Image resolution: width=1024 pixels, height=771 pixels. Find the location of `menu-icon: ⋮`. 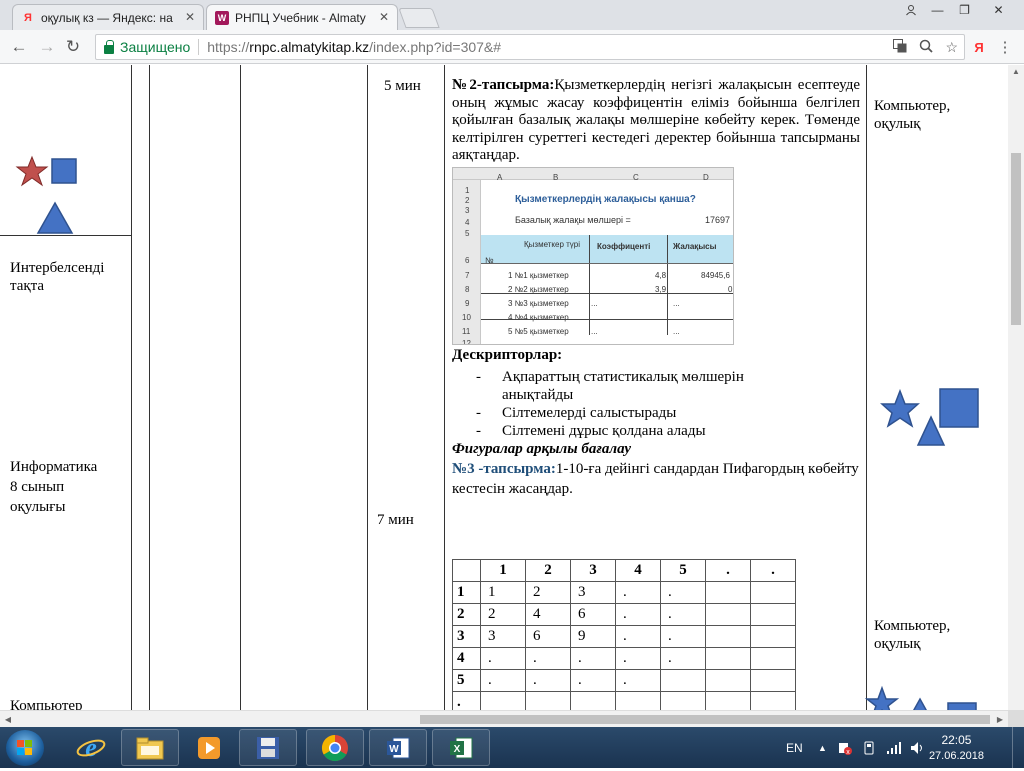

menu-icon: ⋮ is located at coordinates (1005, 47).